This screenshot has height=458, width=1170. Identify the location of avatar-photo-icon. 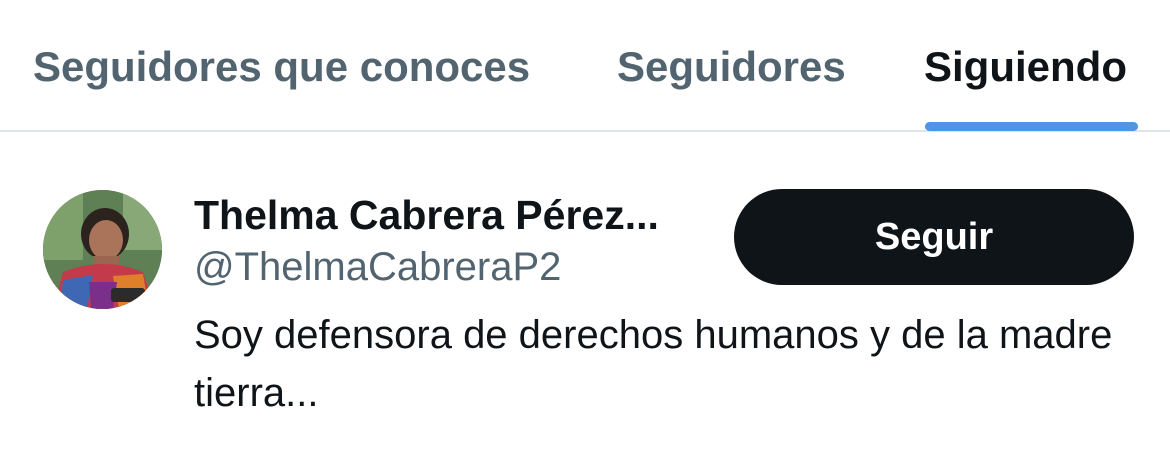
(102, 249).